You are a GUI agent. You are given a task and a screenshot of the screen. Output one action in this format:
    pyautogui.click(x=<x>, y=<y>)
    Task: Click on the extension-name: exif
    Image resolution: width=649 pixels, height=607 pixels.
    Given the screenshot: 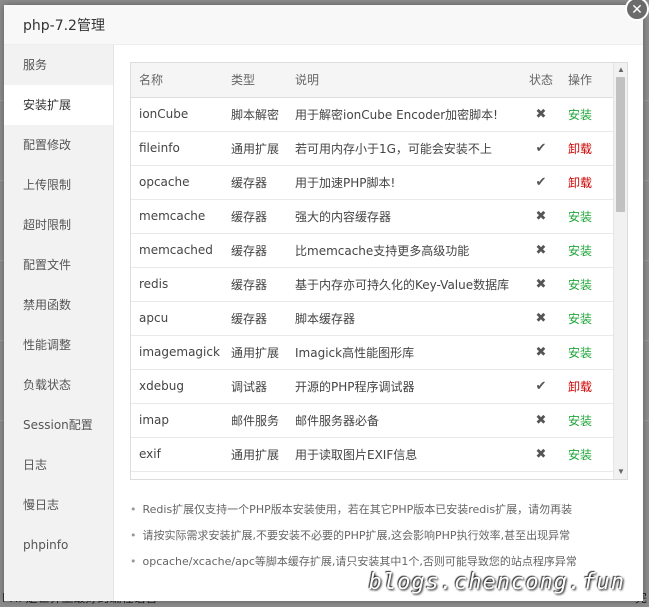 What is the action you would take?
    pyautogui.click(x=177, y=454)
    